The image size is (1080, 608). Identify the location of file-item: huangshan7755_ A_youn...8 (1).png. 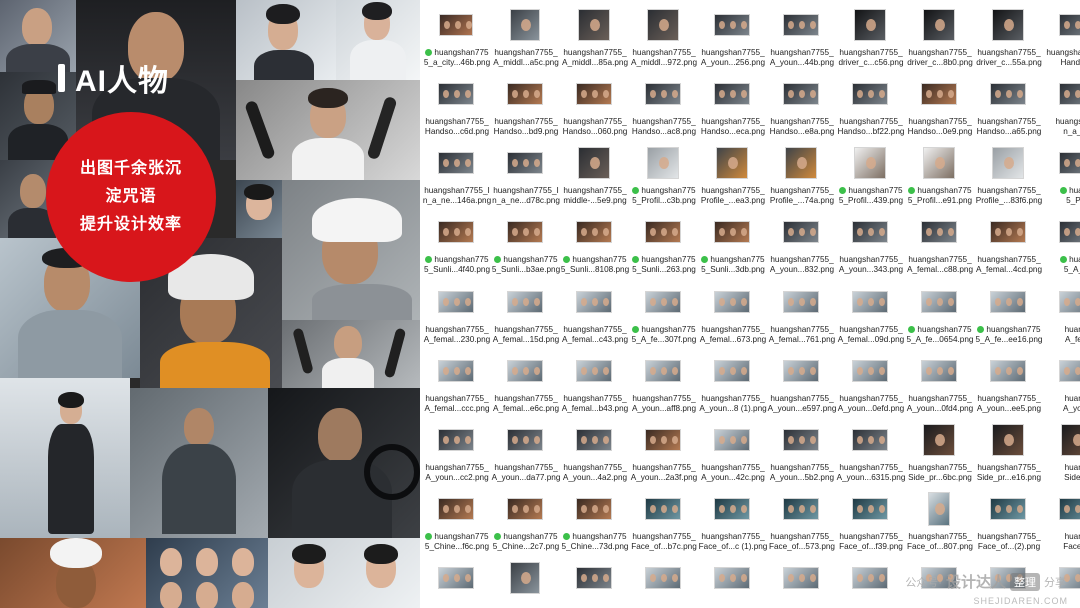
(732, 383).